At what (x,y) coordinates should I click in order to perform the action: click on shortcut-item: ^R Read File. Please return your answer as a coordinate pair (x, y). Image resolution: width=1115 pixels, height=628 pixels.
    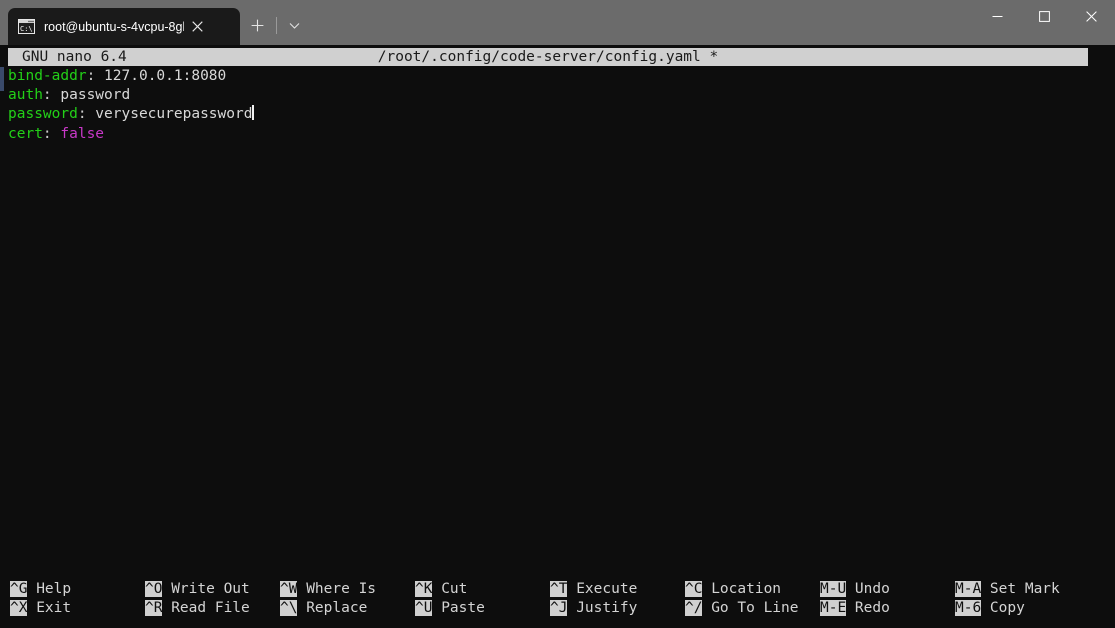
    Looking at the image, I should click on (197, 608).